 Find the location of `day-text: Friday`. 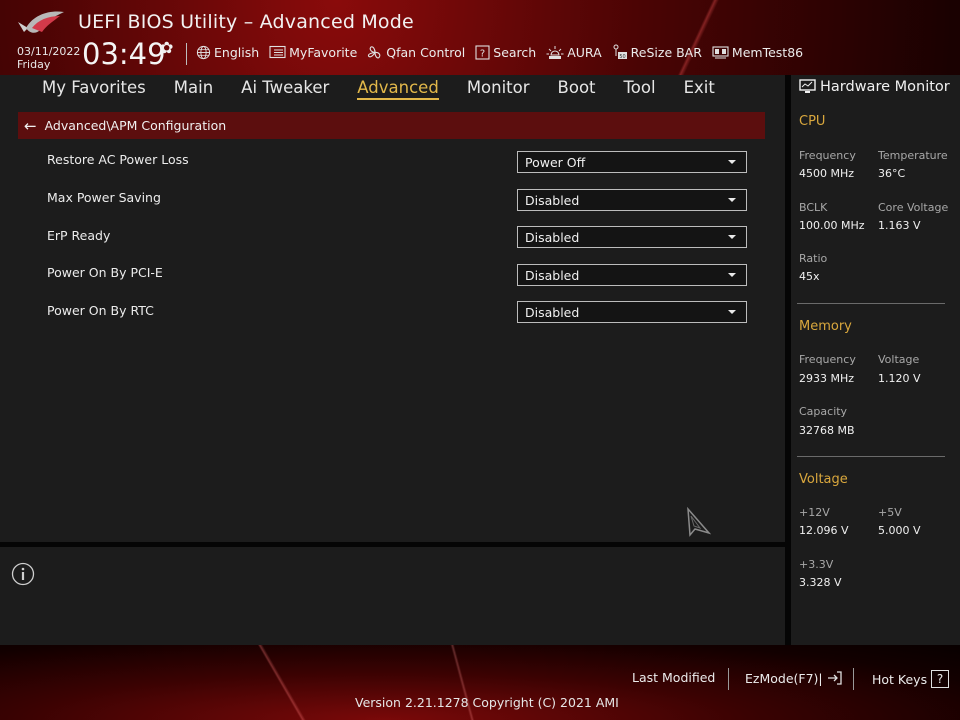

day-text: Friday is located at coordinates (34, 64).